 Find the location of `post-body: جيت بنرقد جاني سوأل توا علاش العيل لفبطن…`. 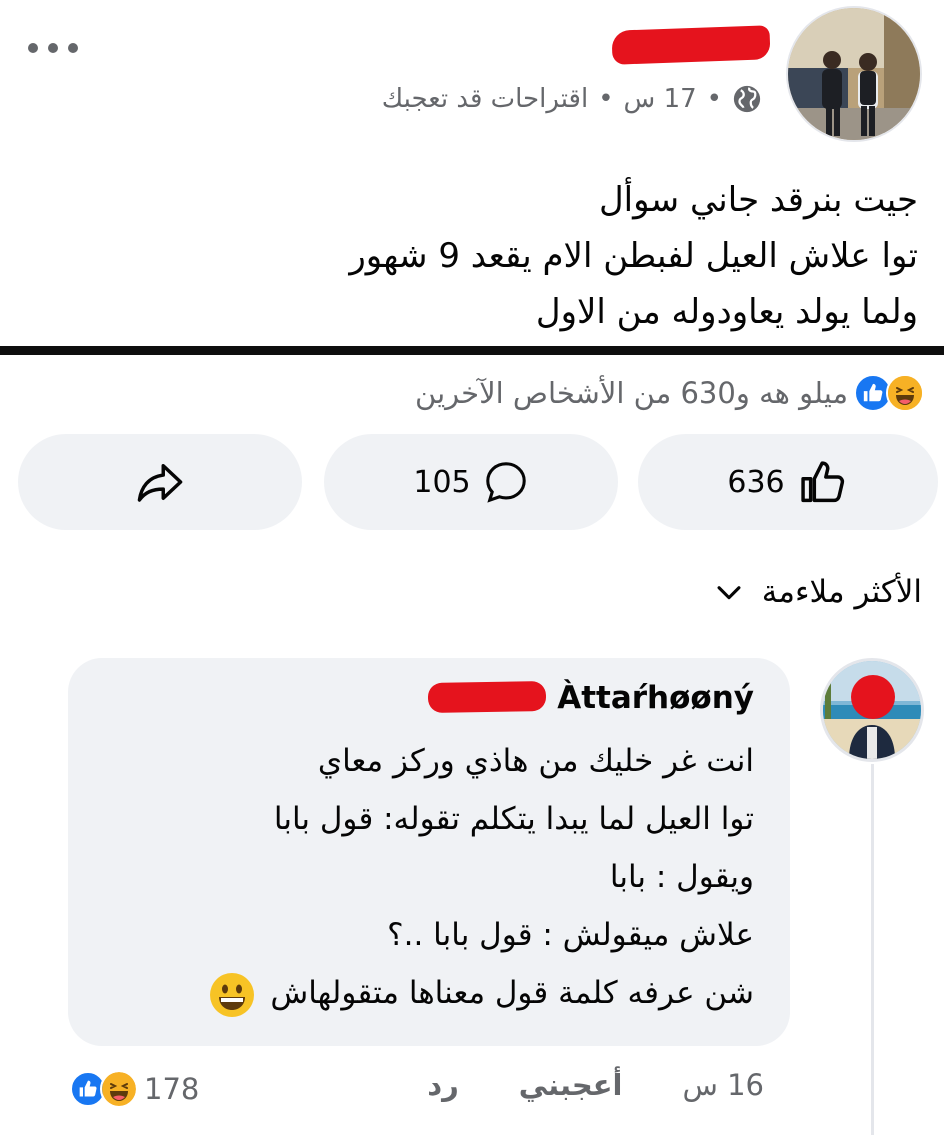

post-body: جيت بنرقد جاني سوأل توا علاش العيل لفبطن… is located at coordinates (598, 256).